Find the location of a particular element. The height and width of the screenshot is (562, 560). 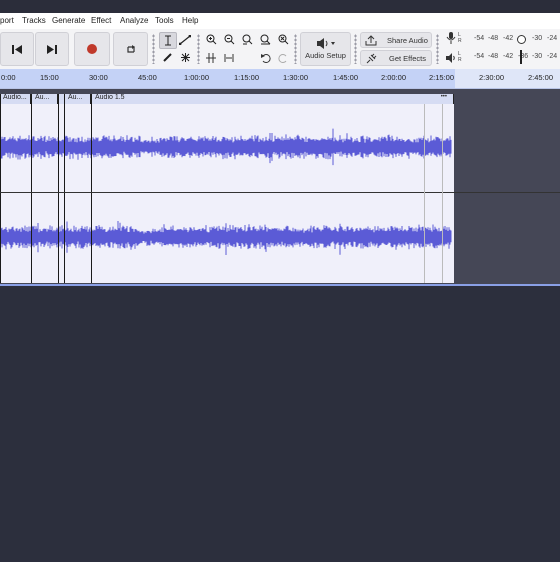

fit-selection-button is located at coordinates (247, 39).